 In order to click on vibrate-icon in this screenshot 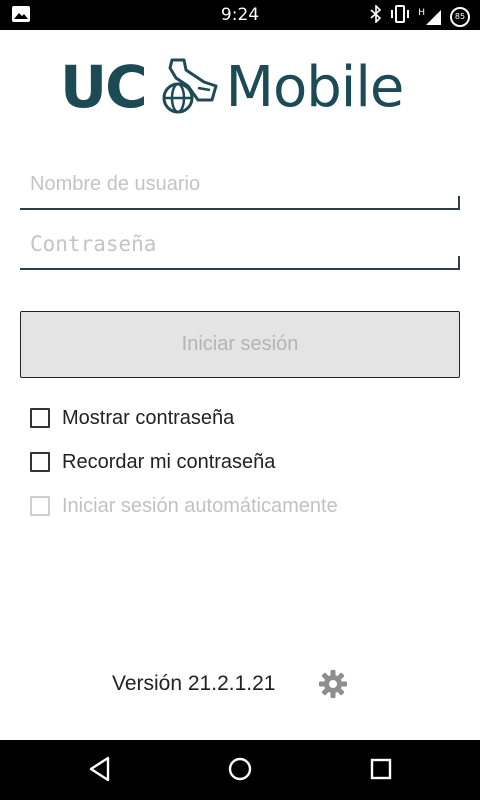, I will do `click(400, 16)`.